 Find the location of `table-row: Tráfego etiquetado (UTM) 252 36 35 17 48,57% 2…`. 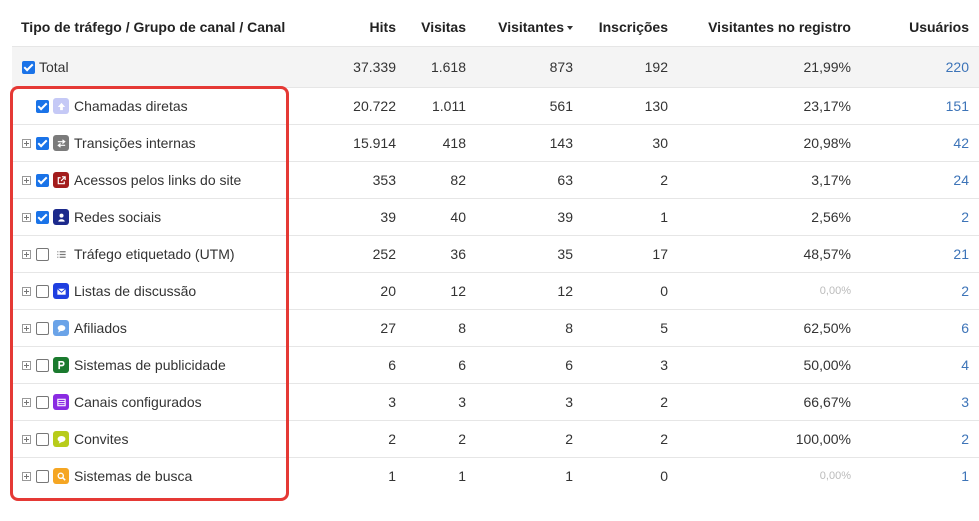

table-row: Tráfego etiquetado (UTM) 252 36 35 17 48,57% 2… is located at coordinates (495, 254).